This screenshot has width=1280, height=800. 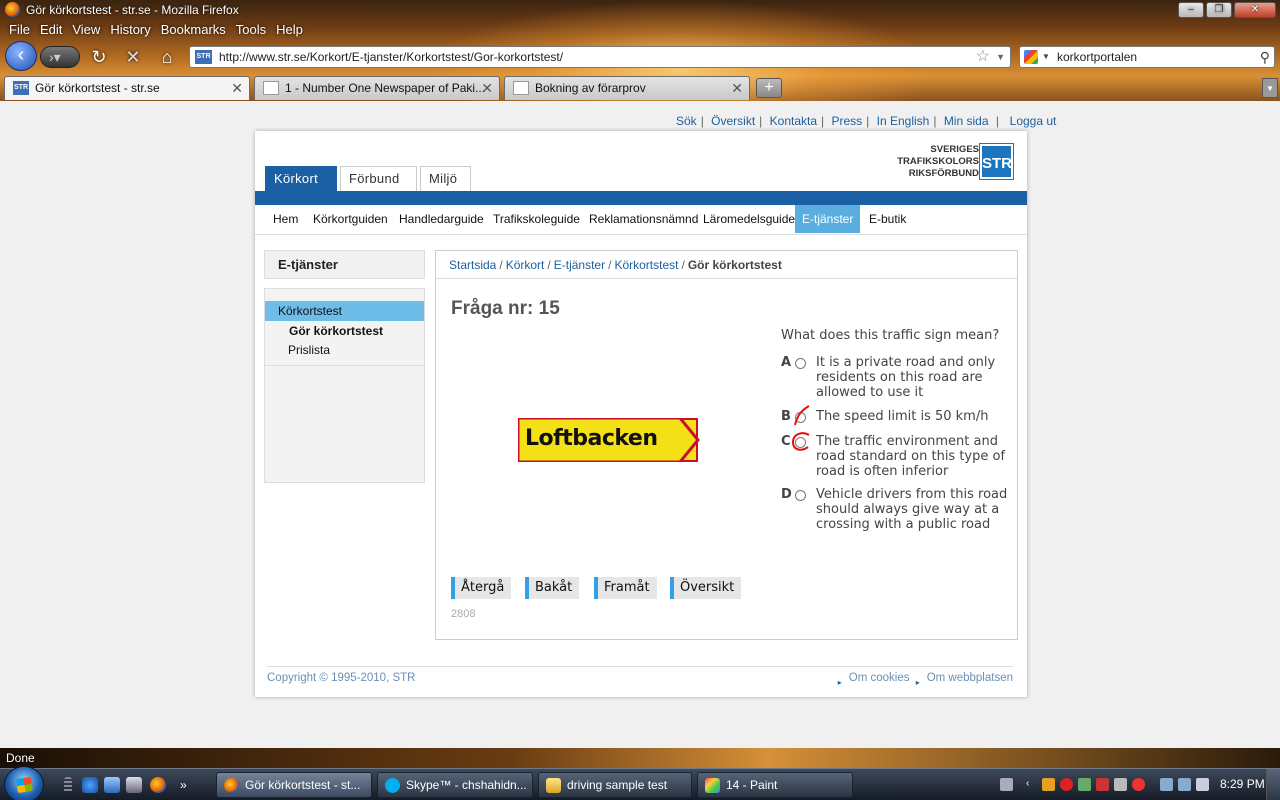 What do you see at coordinates (896, 416) in the screenshot?
I see `option-b: B The speed limit is 50 km/h` at bounding box center [896, 416].